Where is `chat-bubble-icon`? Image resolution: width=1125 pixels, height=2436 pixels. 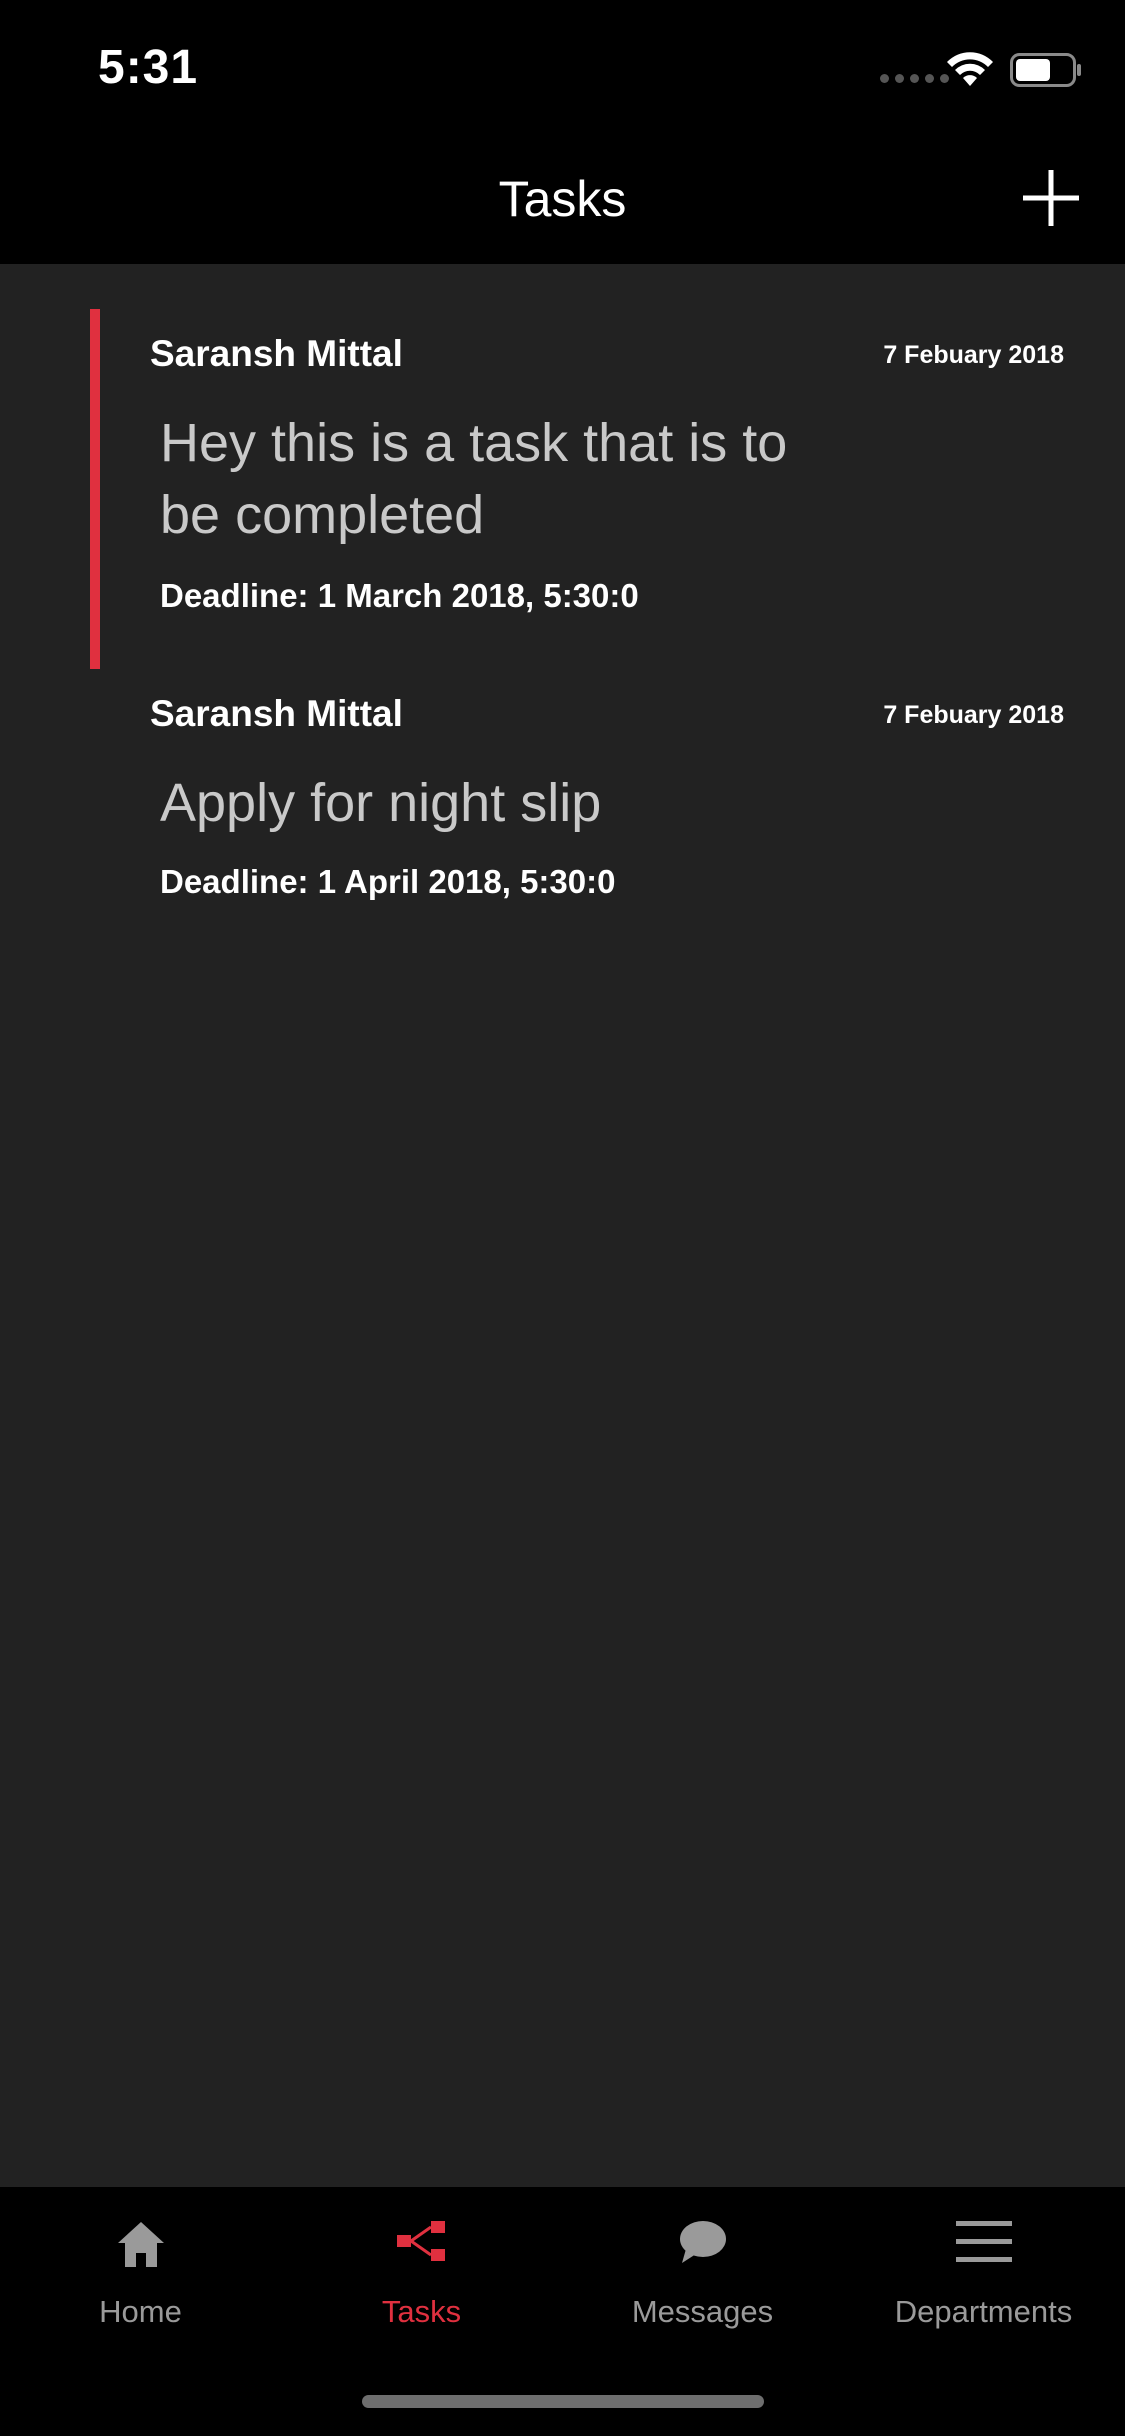
chat-bubble-icon is located at coordinates (702, 2242).